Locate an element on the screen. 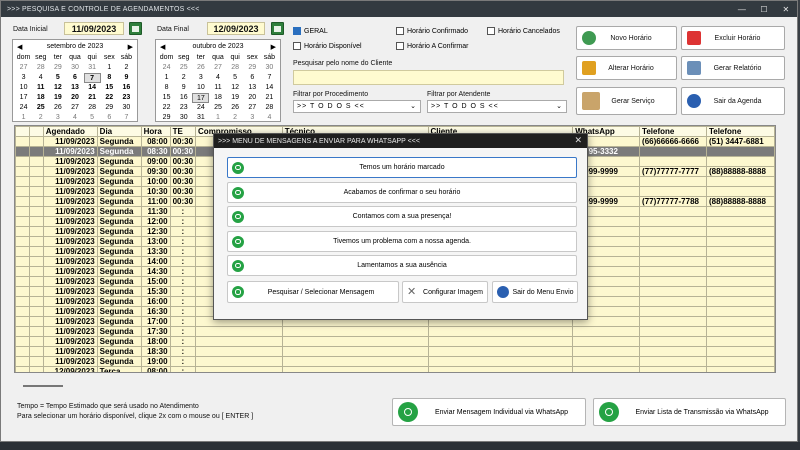 This screenshot has width=800, height=450. maximize-button: ☐ is located at coordinates (764, 9).